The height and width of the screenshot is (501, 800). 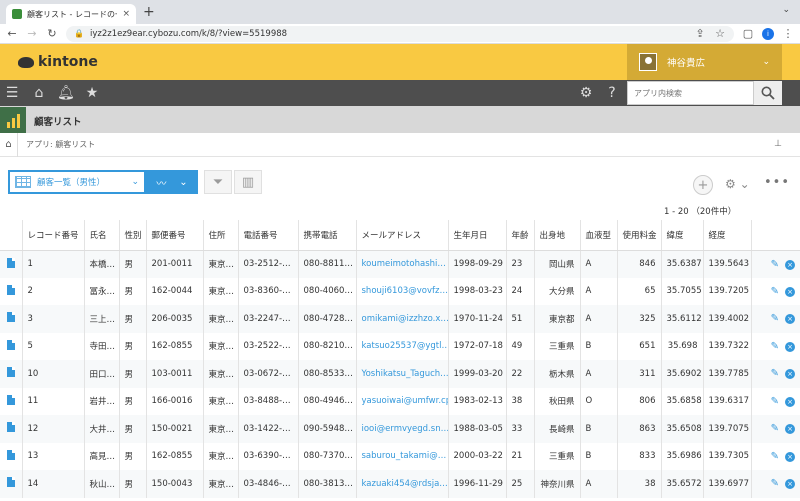 What do you see at coordinates (56, 144) in the screenshot?
I see `breadcrumb-app-link: アプリ: 顧客リスト` at bounding box center [56, 144].